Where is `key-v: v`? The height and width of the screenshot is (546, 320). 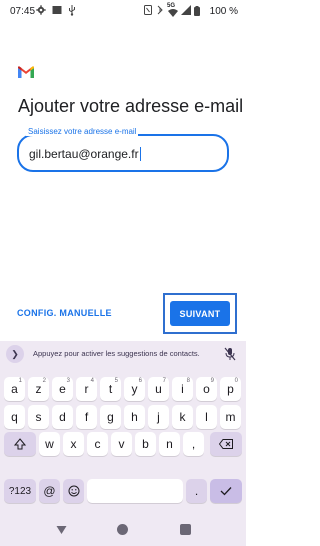
key-v: v is located at coordinates (121, 444).